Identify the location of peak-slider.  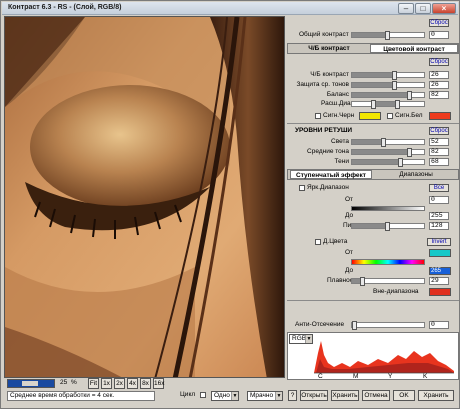
(388, 226).